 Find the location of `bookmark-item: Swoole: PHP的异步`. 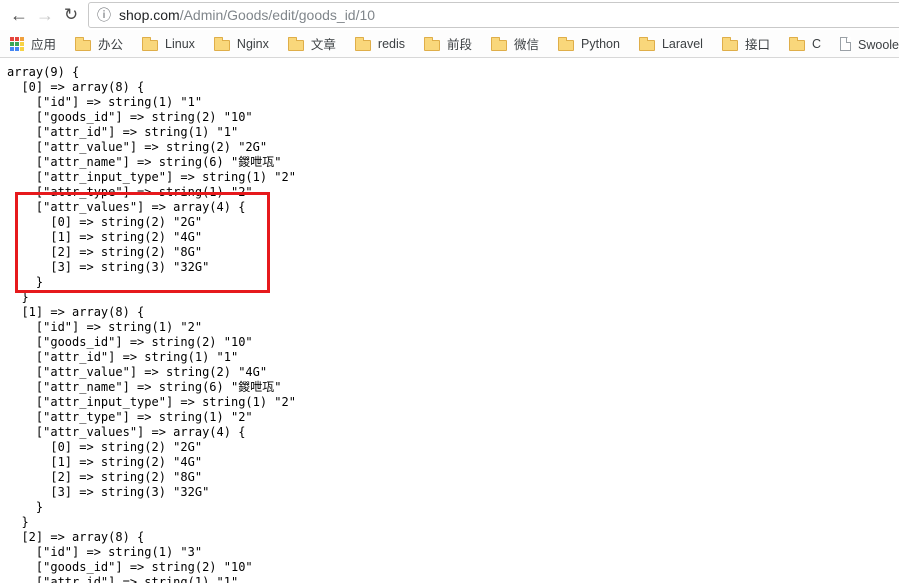

bookmark-item: Swoole: PHP的异步 is located at coordinates (869, 43).